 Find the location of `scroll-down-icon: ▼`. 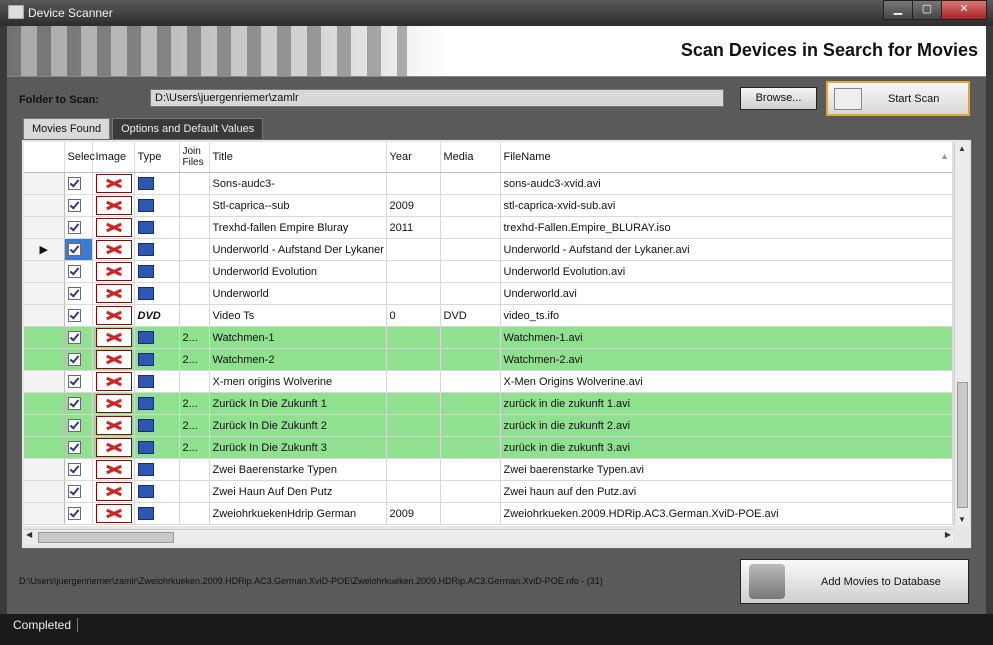

scroll-down-icon: ▼ is located at coordinates (962, 519).